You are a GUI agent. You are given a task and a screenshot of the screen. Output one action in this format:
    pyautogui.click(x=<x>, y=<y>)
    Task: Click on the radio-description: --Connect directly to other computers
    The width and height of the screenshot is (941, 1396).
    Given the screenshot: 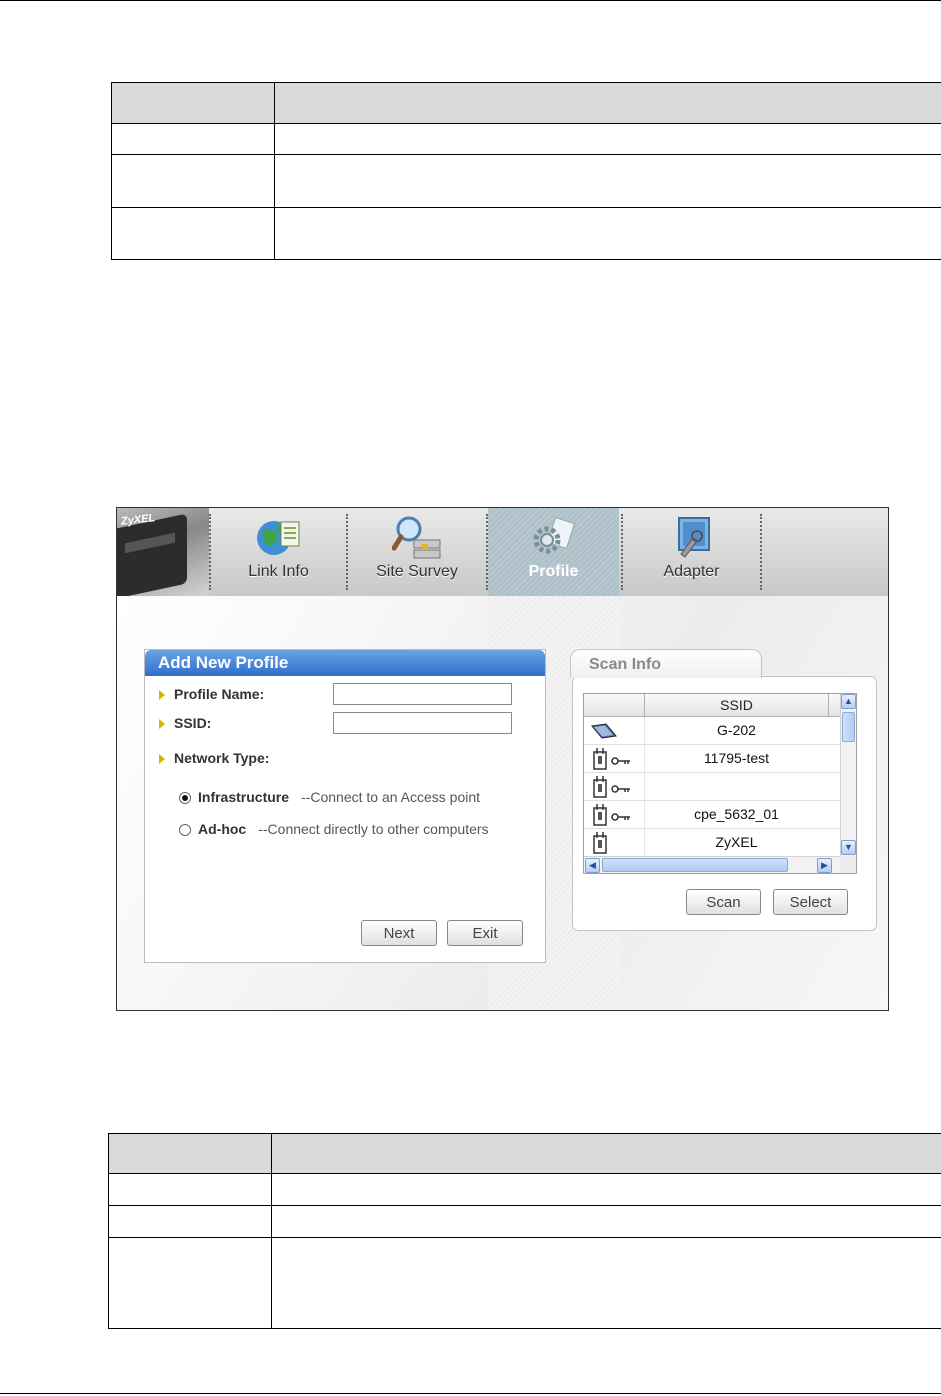 What is the action you would take?
    pyautogui.click(x=373, y=829)
    